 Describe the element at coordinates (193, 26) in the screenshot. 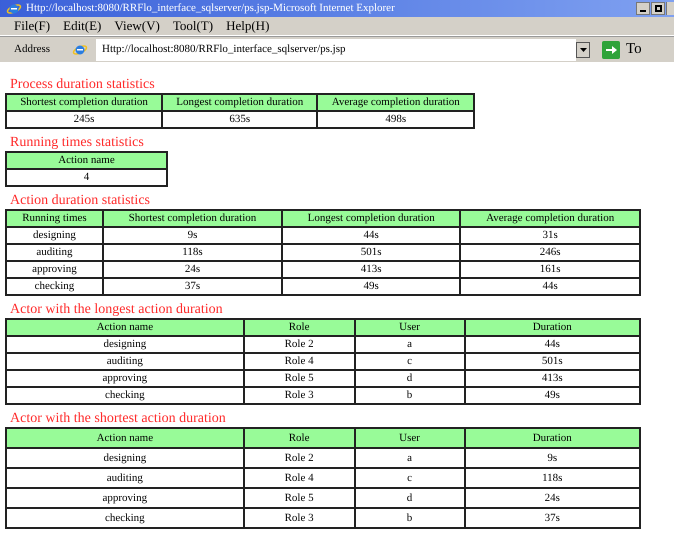

I see `menu-item: Tool(T)` at that location.